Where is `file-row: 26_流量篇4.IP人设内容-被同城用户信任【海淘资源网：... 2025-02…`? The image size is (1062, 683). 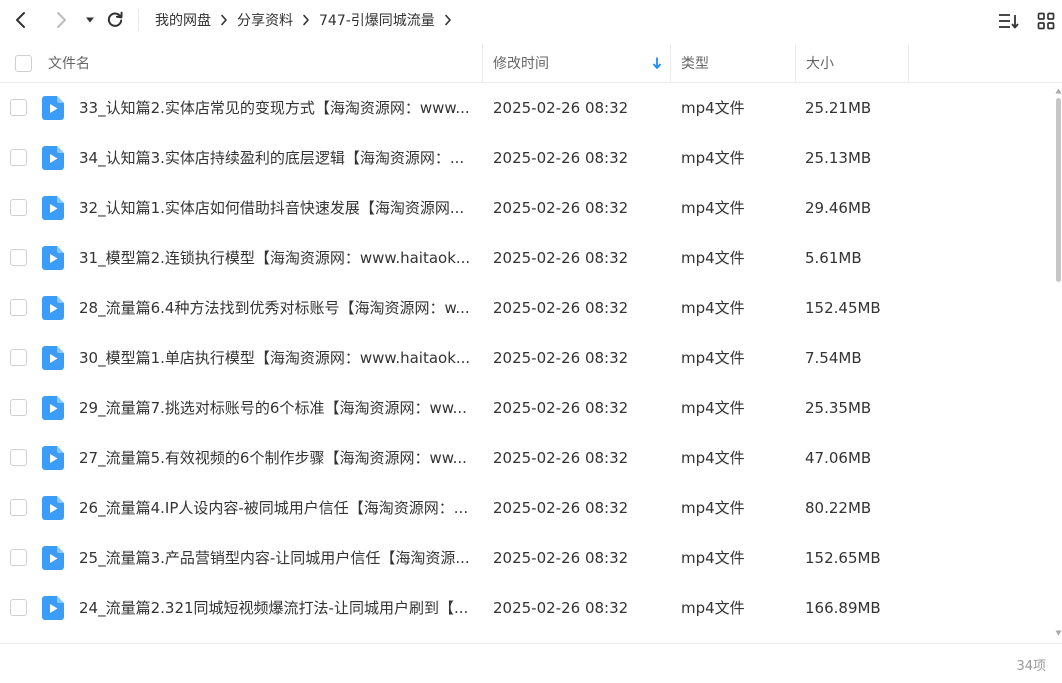
file-row: 26_流量篇4.IP人设内容-被同城用户信任【海淘资源网：... 2025-02… is located at coordinates (528, 508).